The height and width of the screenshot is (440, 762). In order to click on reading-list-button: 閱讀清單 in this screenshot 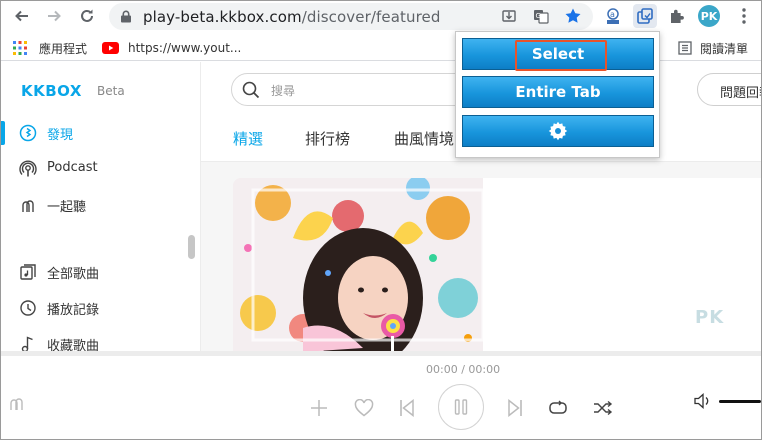, I will do `click(713, 48)`.